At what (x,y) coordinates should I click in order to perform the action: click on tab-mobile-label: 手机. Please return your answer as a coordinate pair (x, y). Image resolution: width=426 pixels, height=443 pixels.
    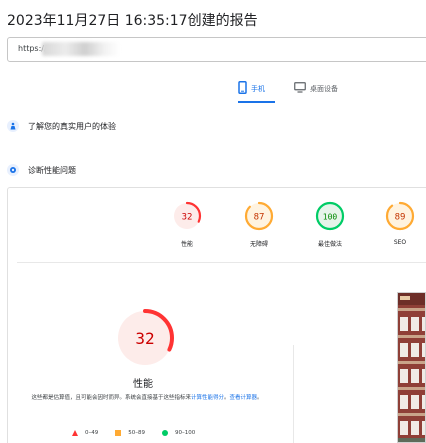
    Looking at the image, I should click on (258, 89).